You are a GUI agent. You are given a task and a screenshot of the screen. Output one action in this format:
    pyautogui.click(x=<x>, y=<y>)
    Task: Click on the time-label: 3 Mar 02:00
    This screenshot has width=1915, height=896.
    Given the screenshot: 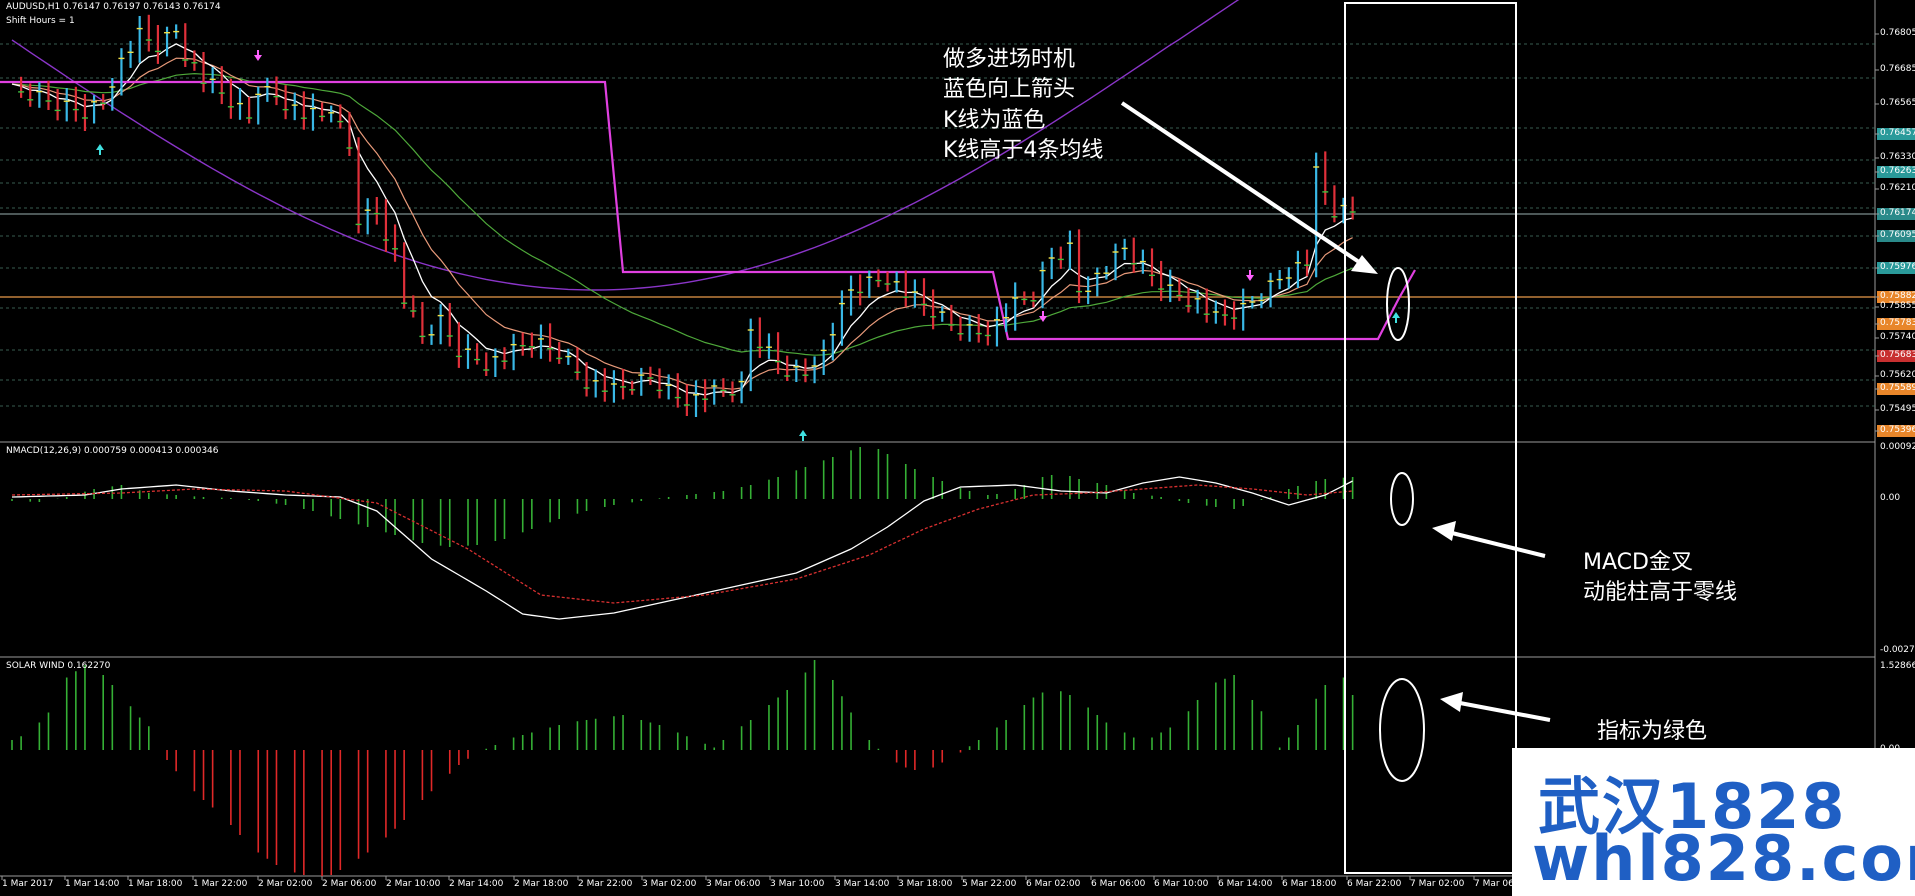 What is the action you would take?
    pyautogui.click(x=669, y=884)
    